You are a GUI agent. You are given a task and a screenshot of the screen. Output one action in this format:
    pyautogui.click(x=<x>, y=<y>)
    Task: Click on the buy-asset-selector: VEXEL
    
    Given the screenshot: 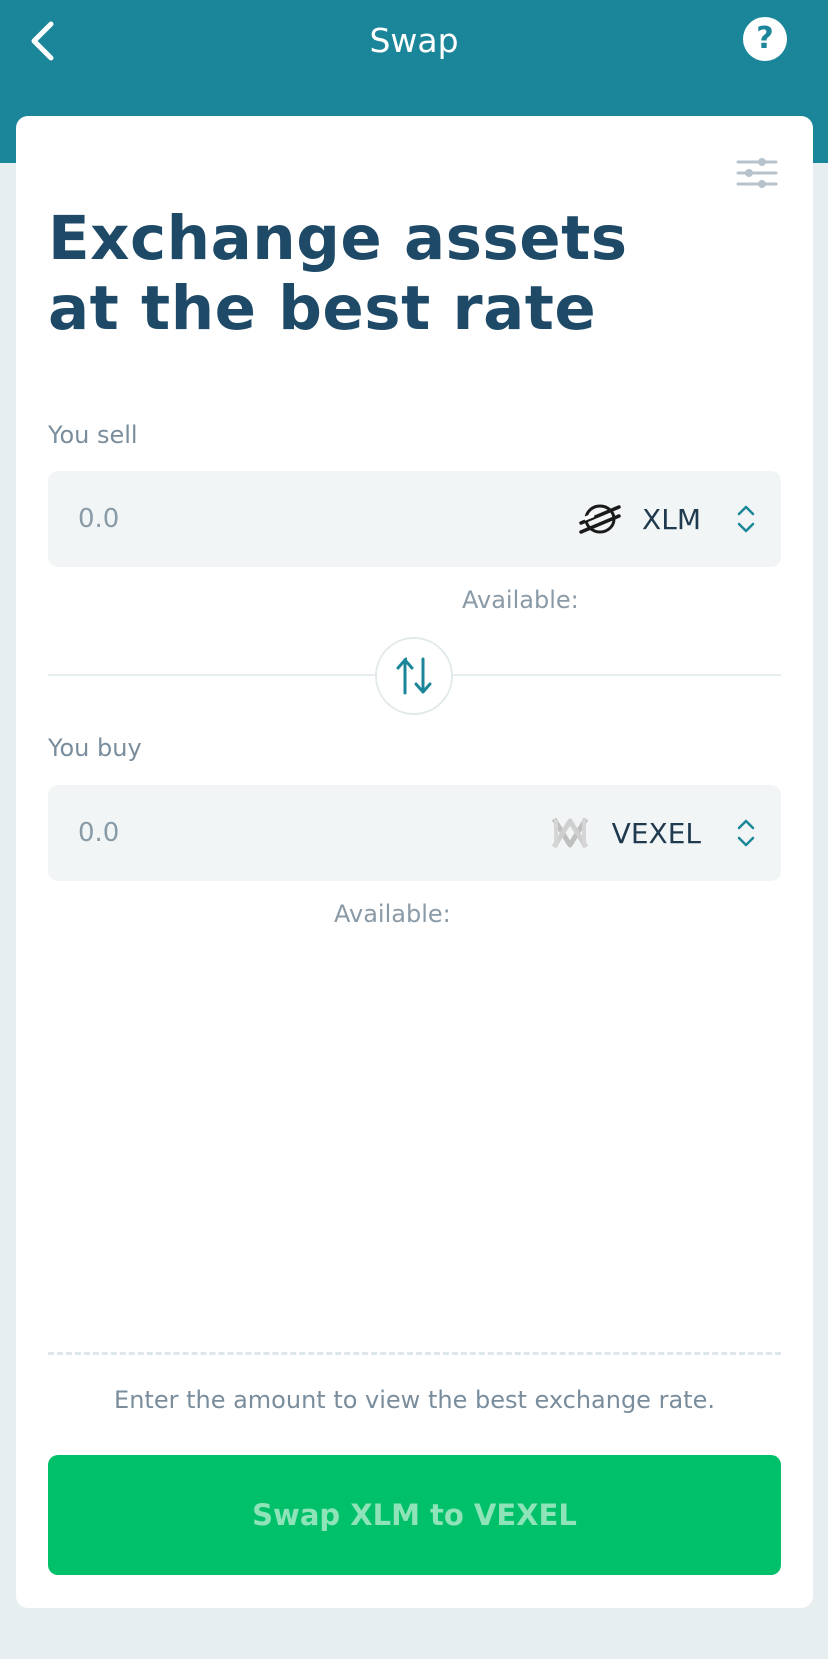 What is the action you would take?
    pyautogui.click(x=652, y=833)
    